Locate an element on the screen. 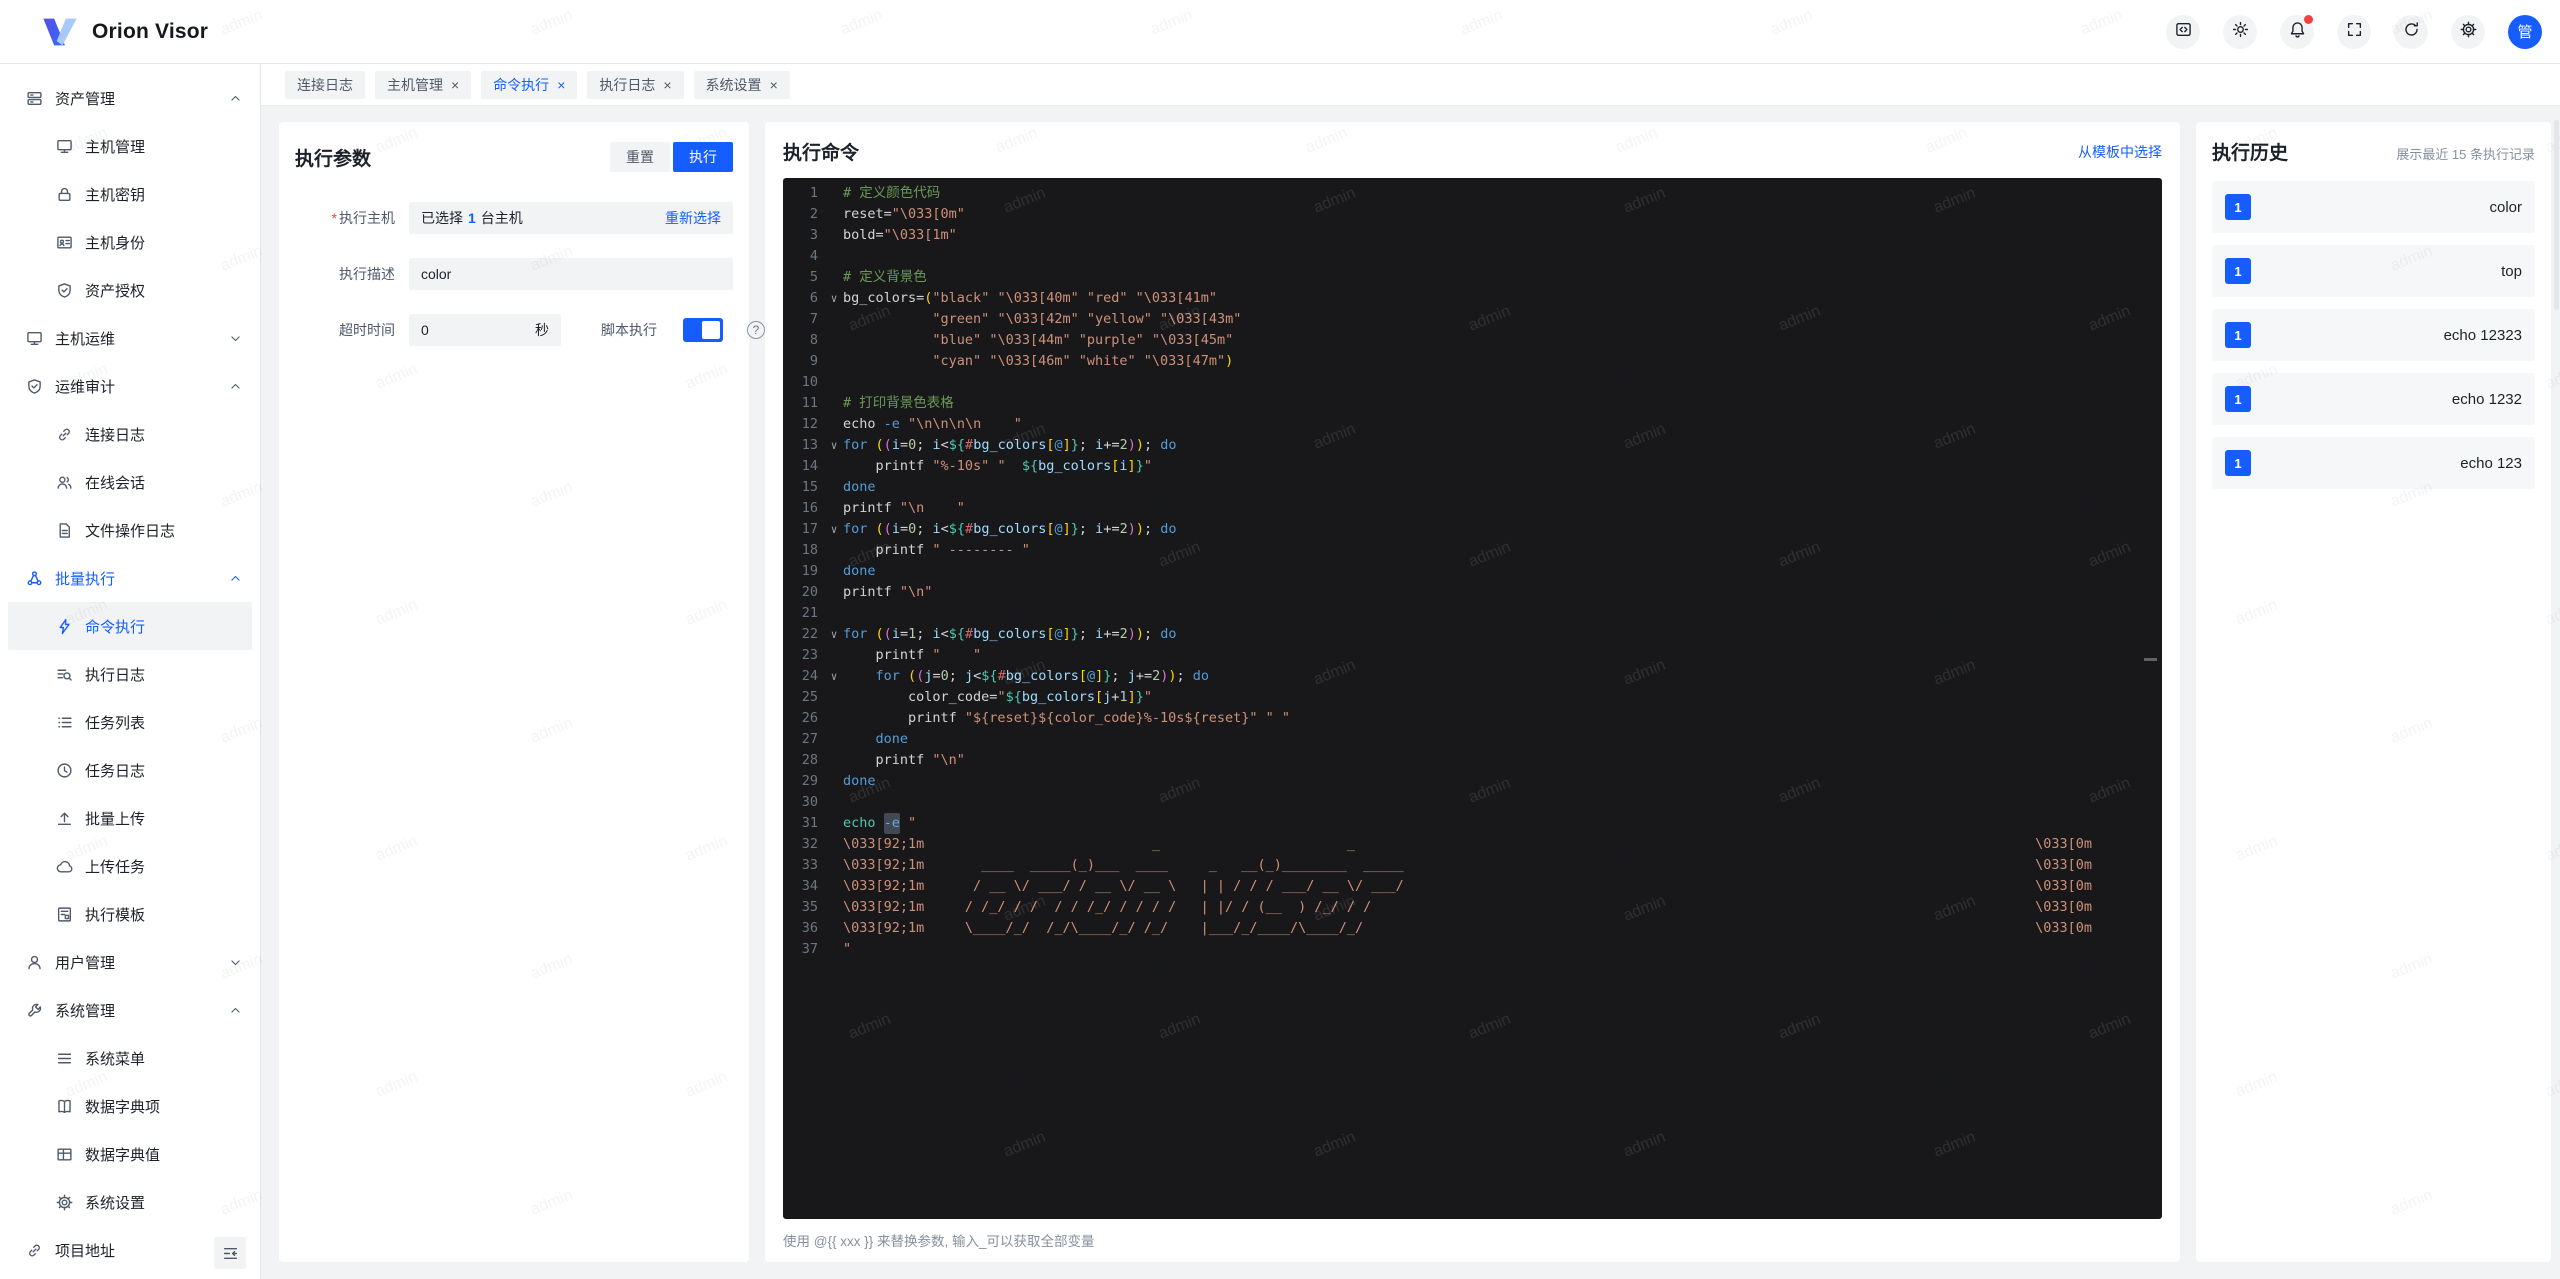 The height and width of the screenshot is (1279, 2560). history-item: 1 echo 12323 is located at coordinates (2373, 335).